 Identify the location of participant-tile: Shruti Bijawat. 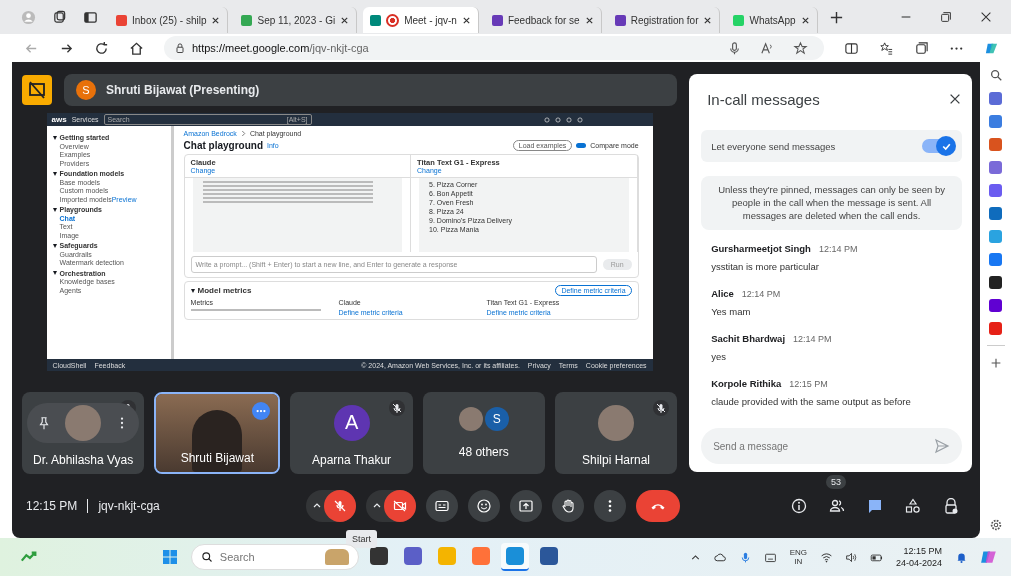
(217, 433).